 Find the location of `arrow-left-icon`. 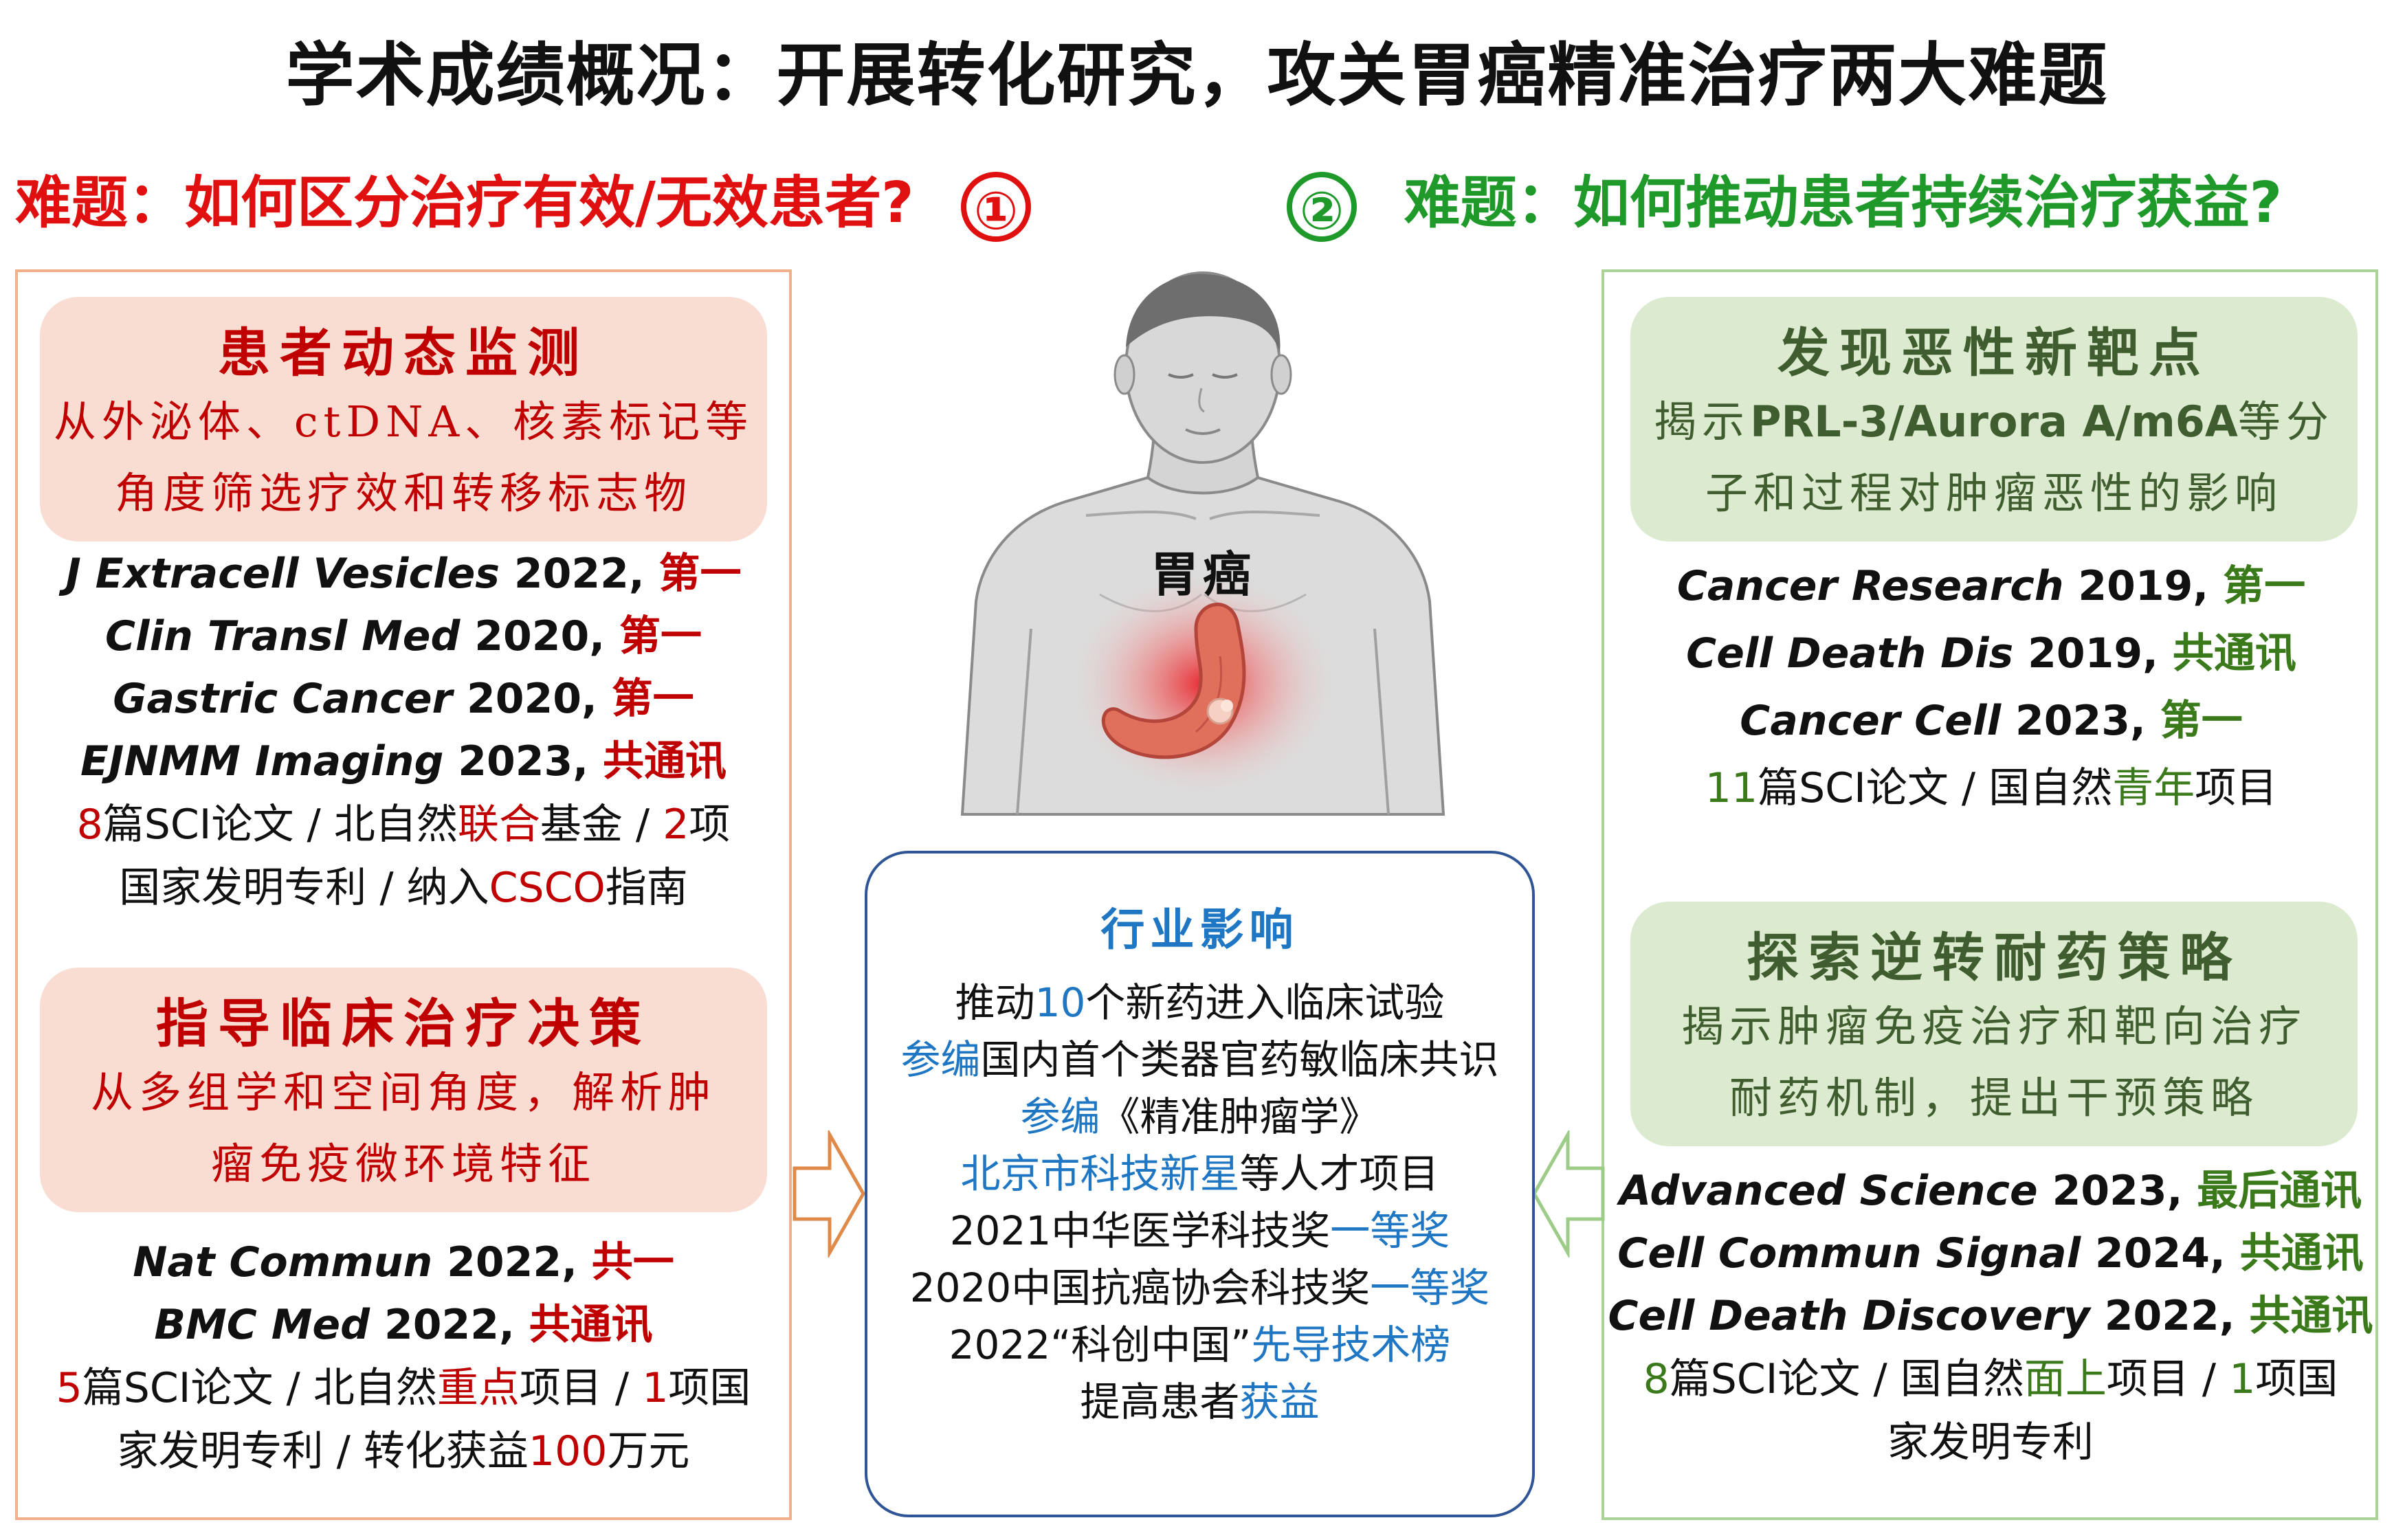

arrow-left-icon is located at coordinates (1568, 1194).